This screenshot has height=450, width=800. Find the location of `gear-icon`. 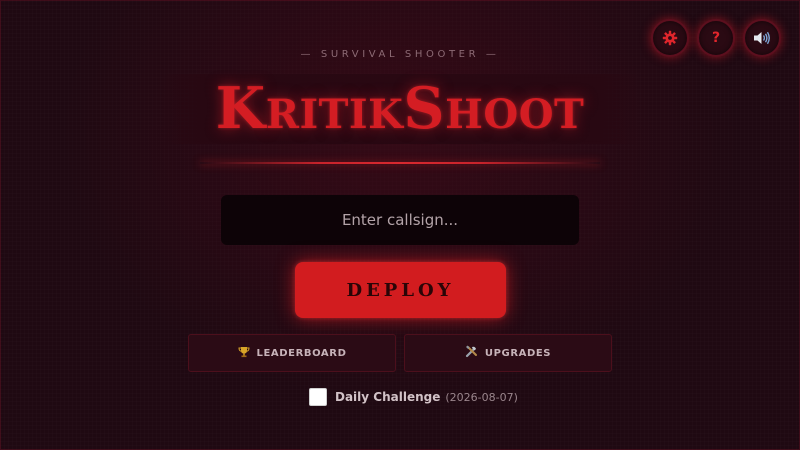

gear-icon is located at coordinates (670, 38).